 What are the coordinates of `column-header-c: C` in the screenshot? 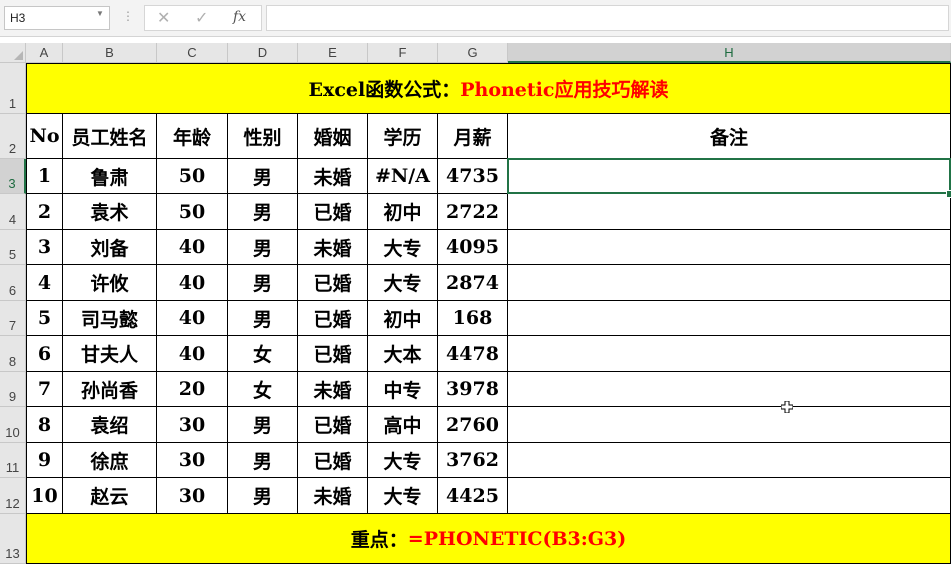 It's located at (192, 53).